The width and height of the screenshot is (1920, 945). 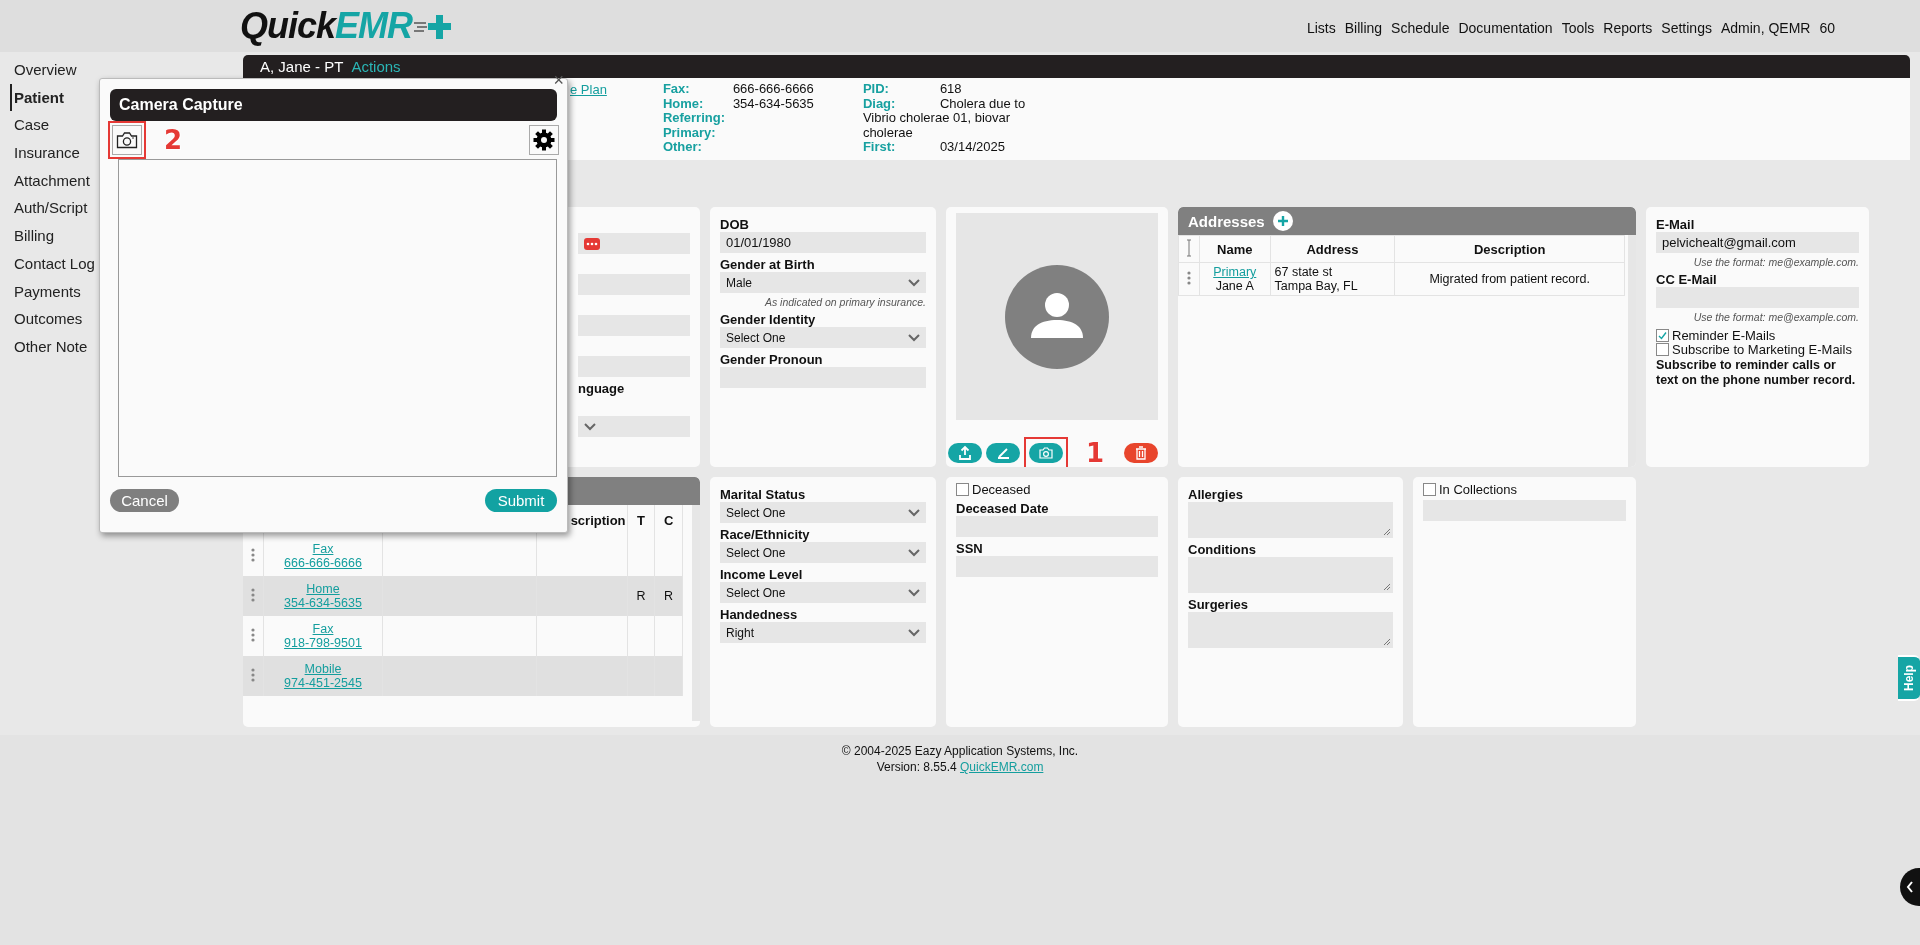 I want to click on summary-value: 666-666-6666, so click(x=773, y=89).